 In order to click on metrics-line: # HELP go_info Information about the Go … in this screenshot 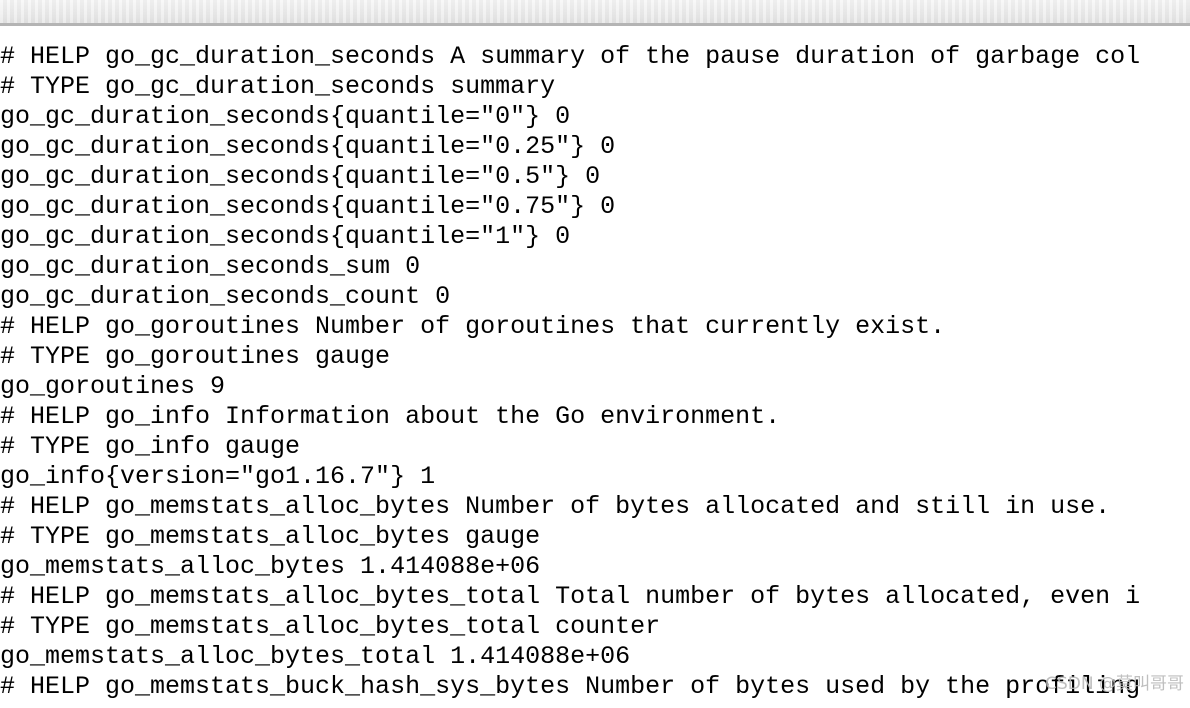, I will do `click(390, 416)`.